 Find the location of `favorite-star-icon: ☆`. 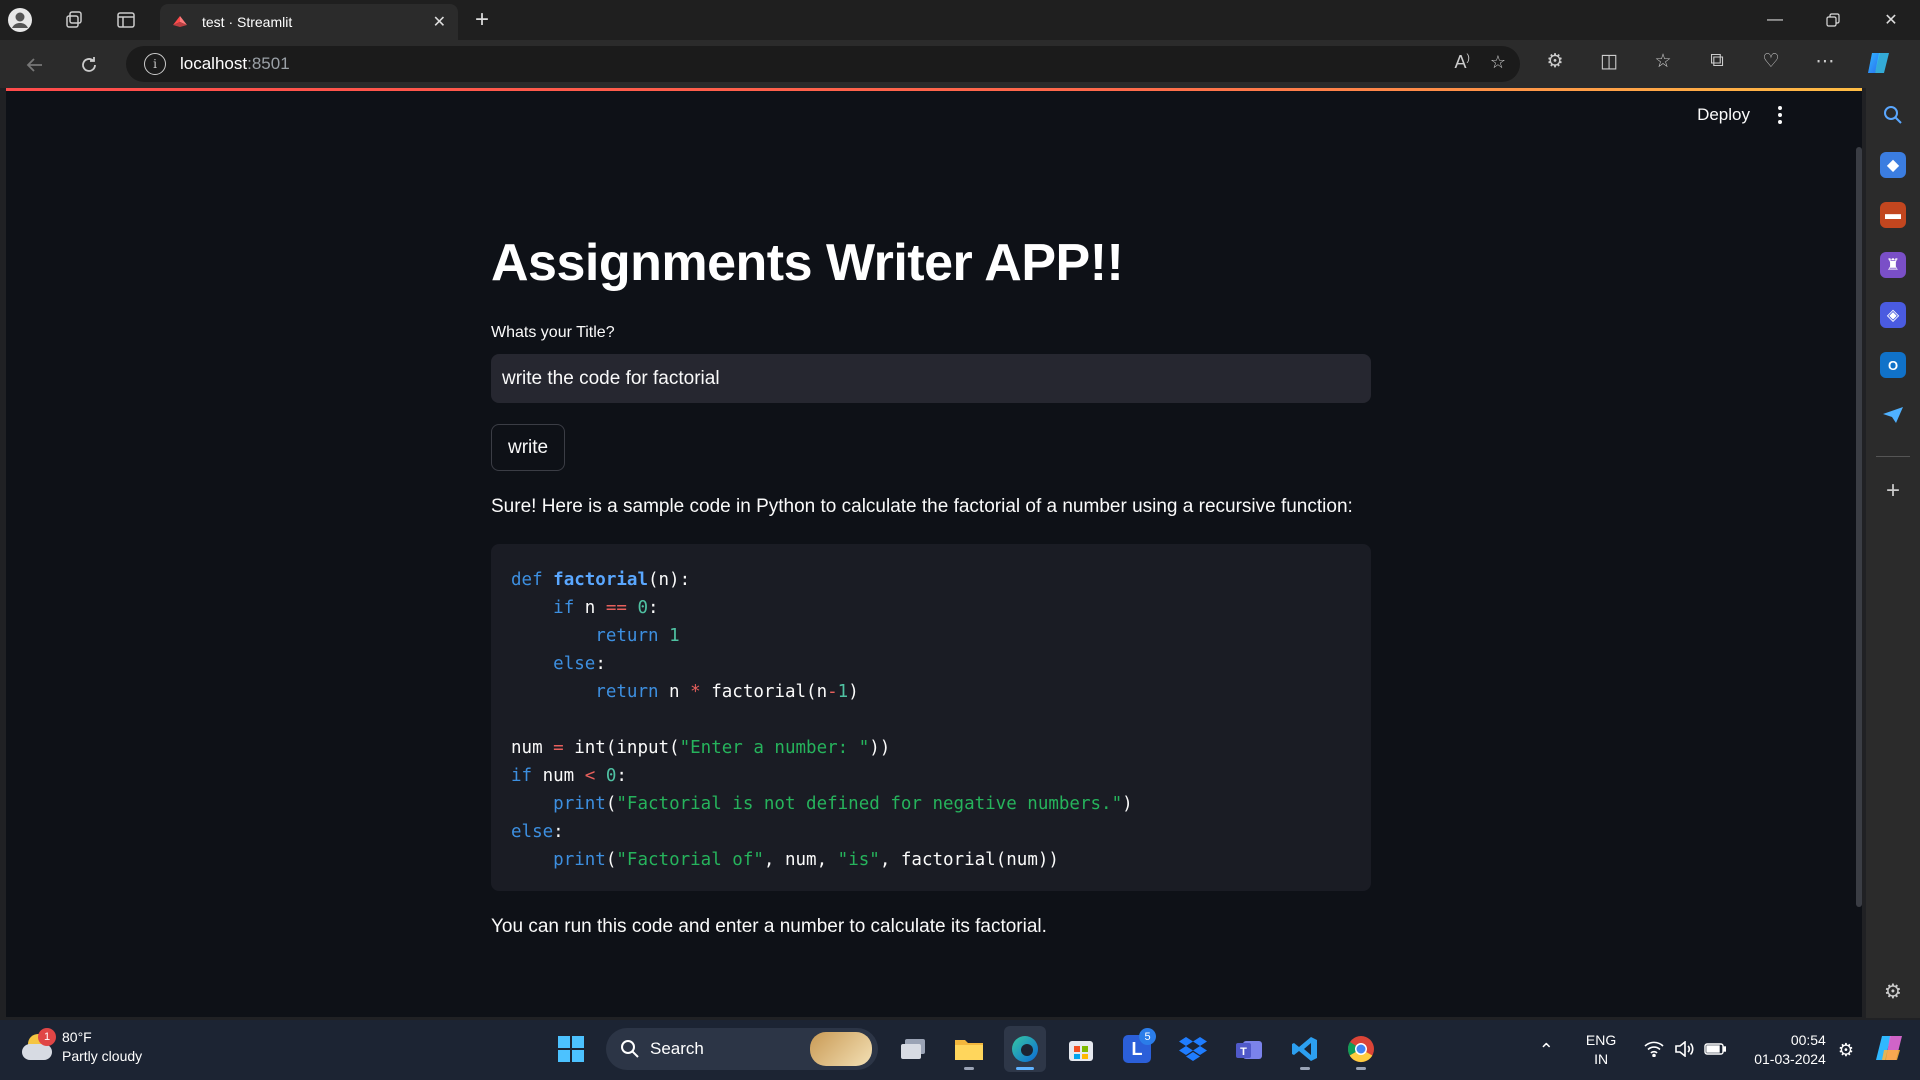

favorite-star-icon: ☆ is located at coordinates (1498, 62).